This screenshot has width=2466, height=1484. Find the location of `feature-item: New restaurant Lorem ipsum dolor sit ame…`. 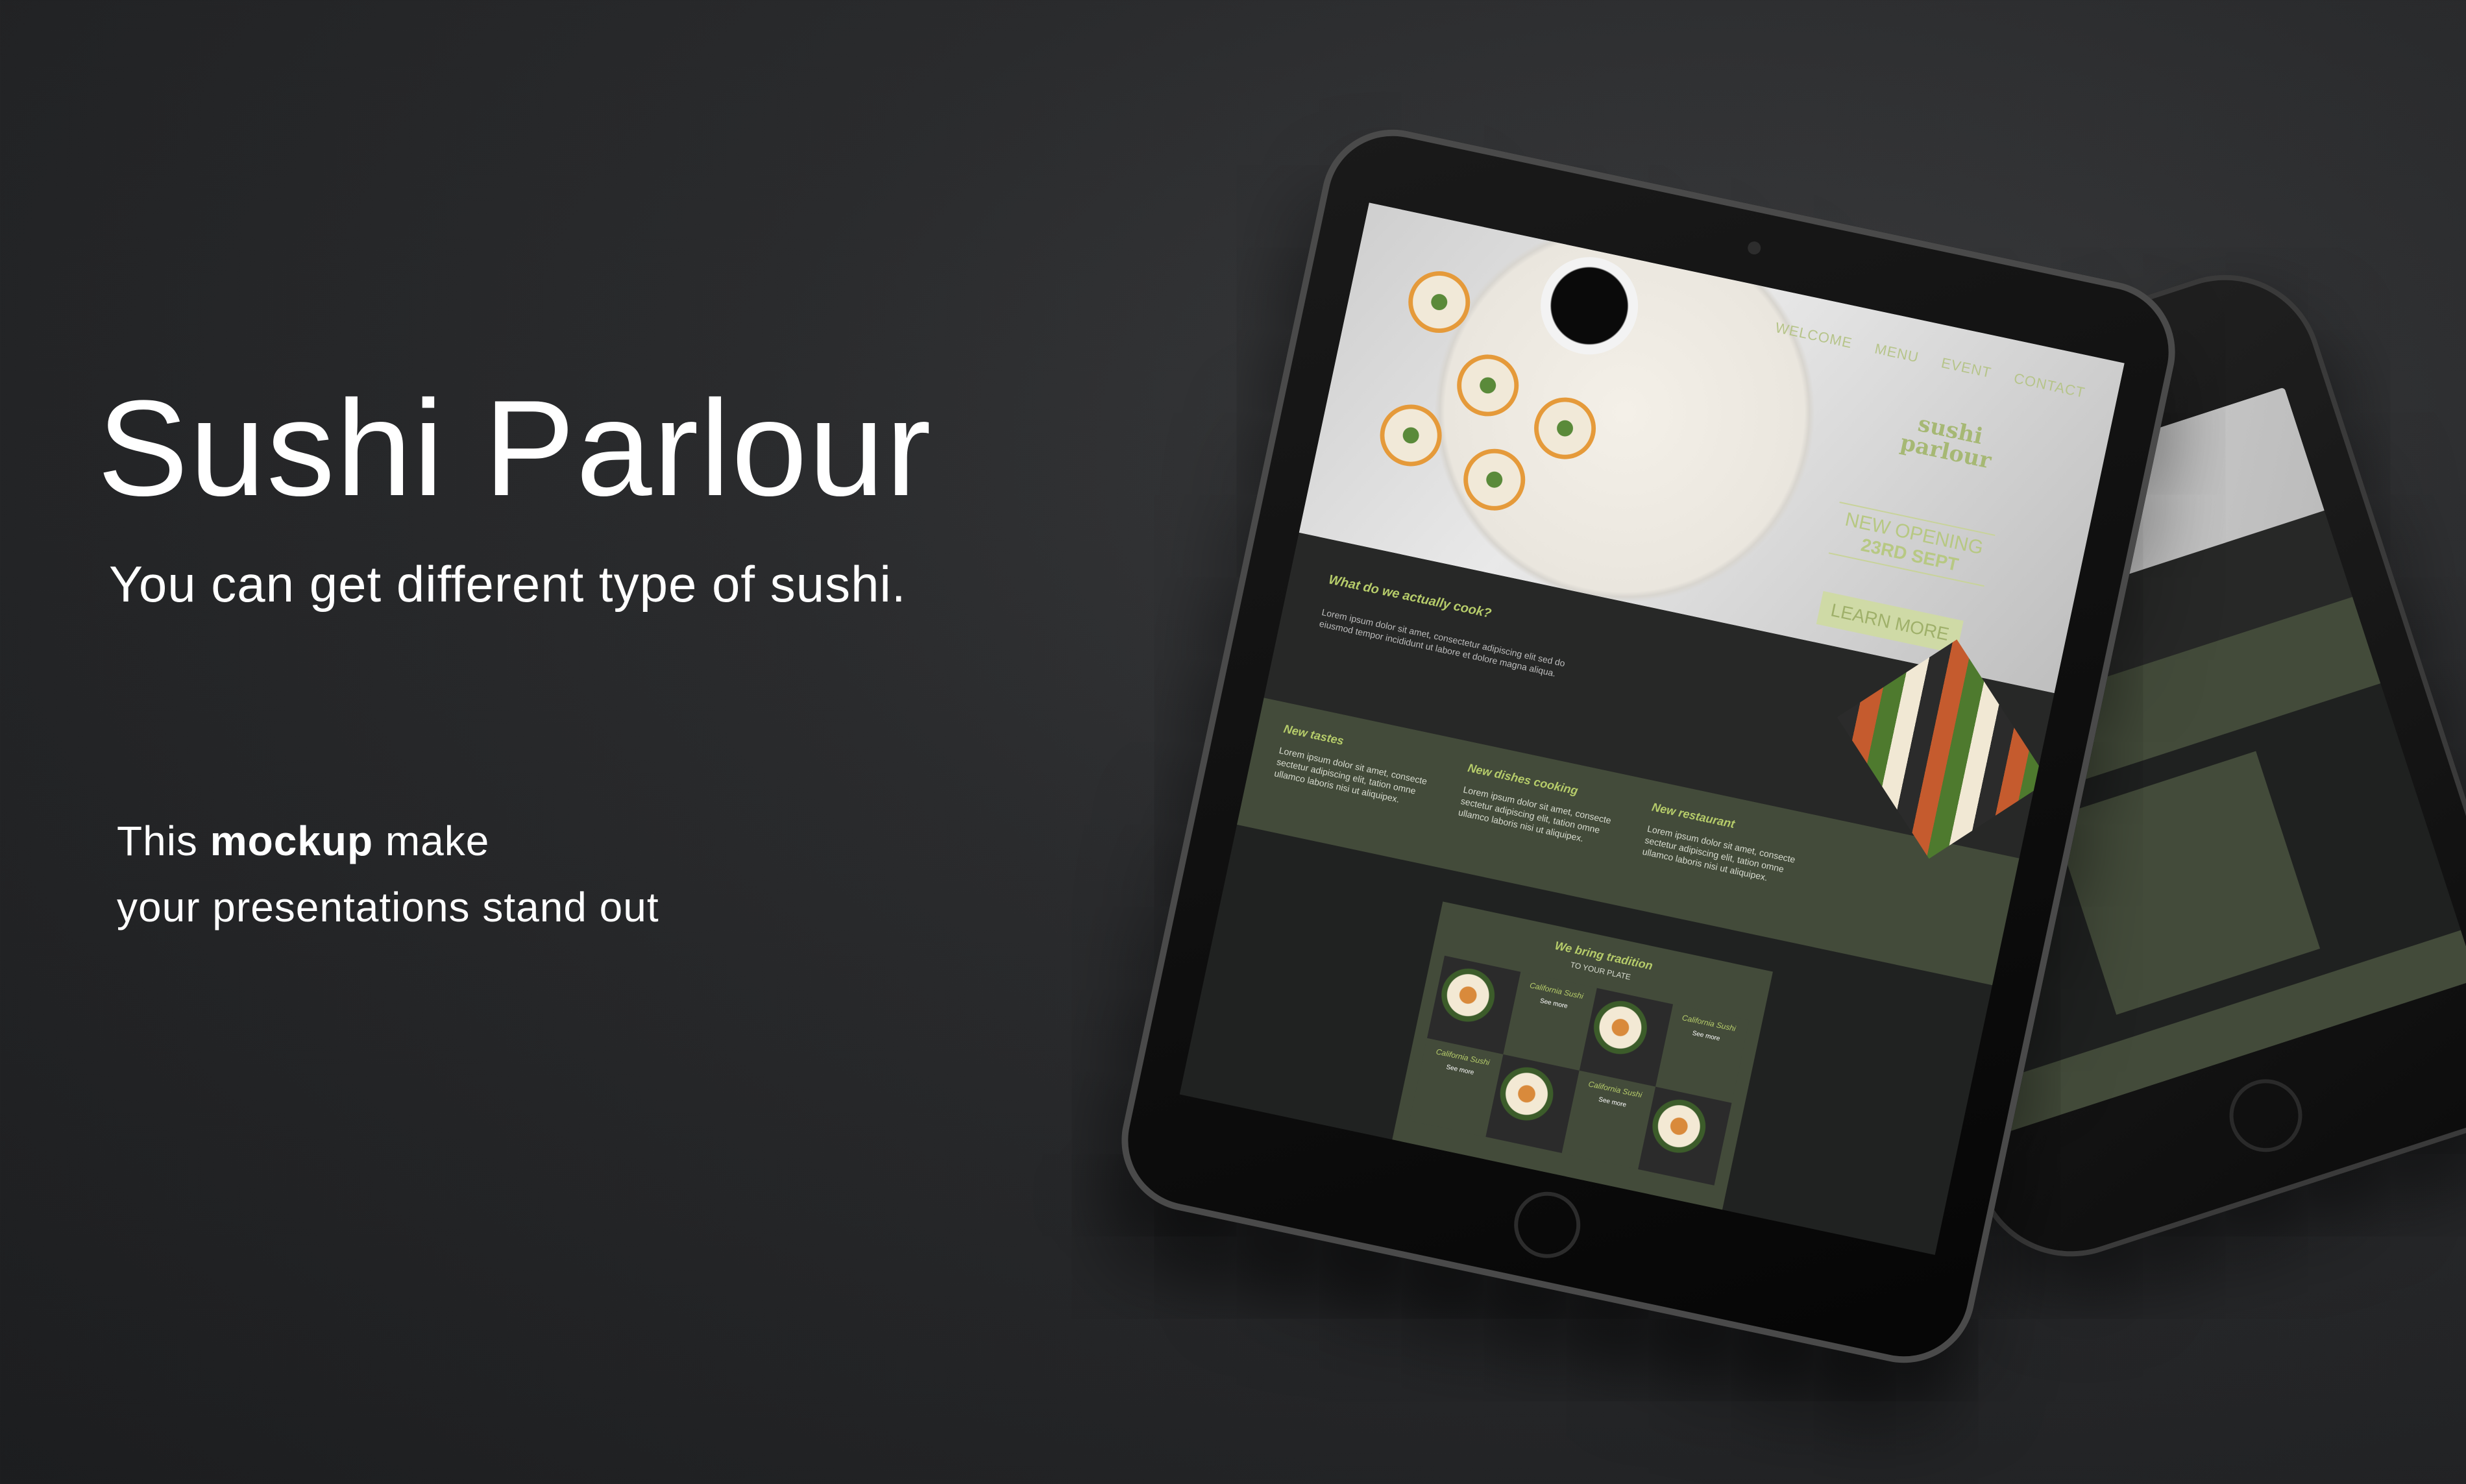

feature-item: New restaurant Lorem ipsum dolor sit ame… is located at coordinates (1720, 860).